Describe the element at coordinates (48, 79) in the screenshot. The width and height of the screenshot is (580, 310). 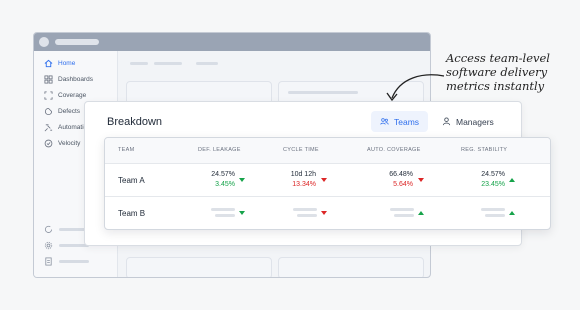
I see `grid-icon` at that location.